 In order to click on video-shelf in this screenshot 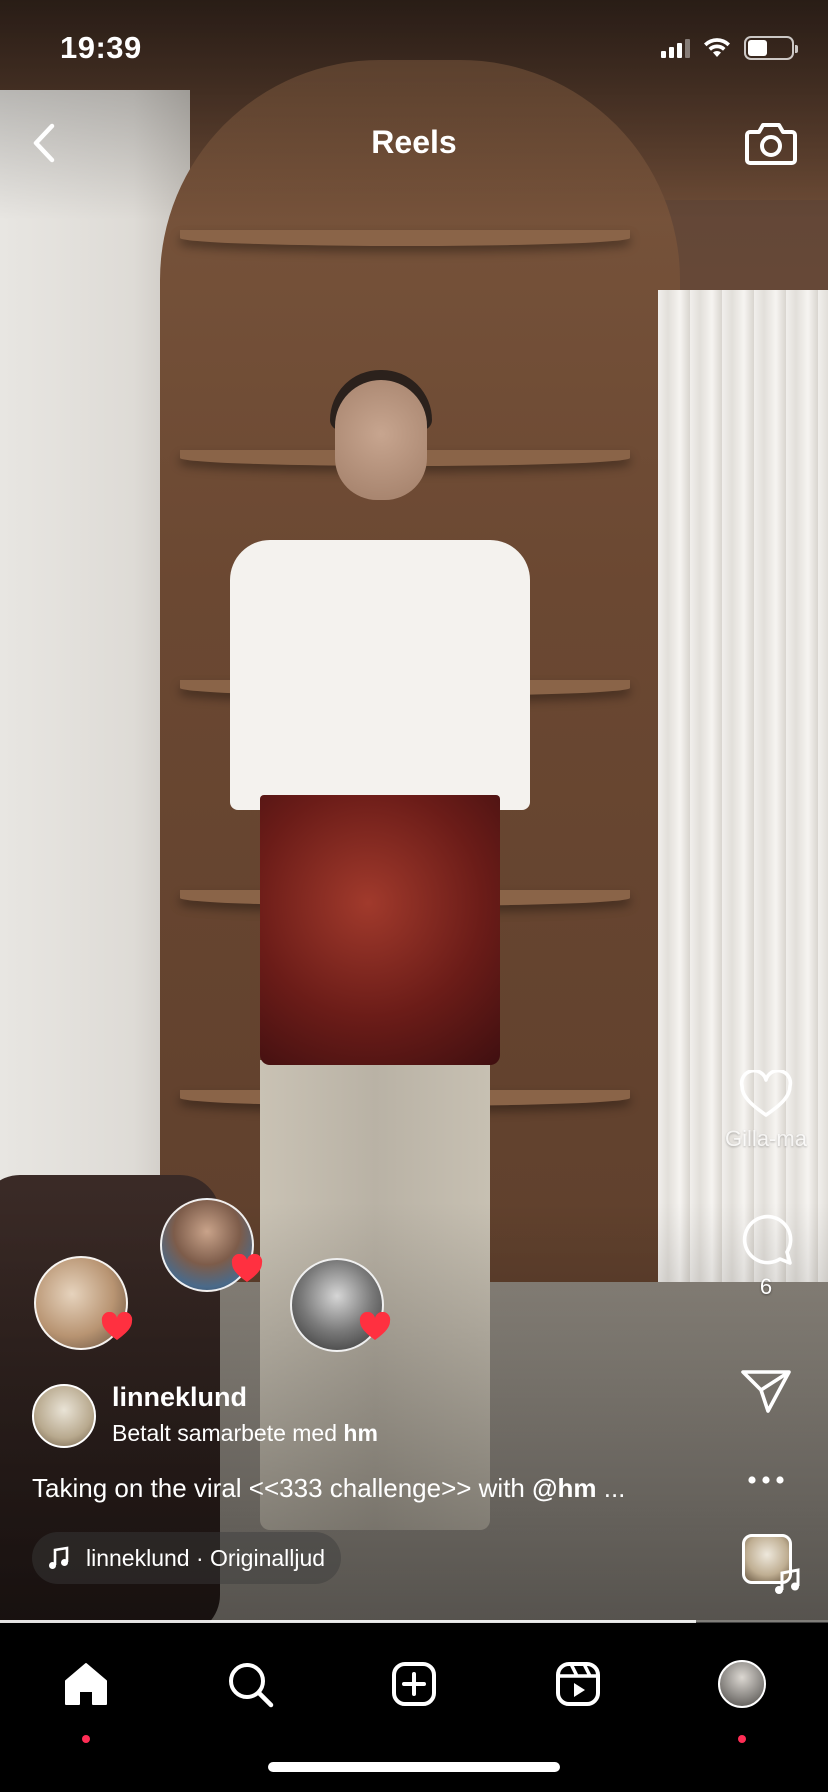, I will do `click(405, 238)`.